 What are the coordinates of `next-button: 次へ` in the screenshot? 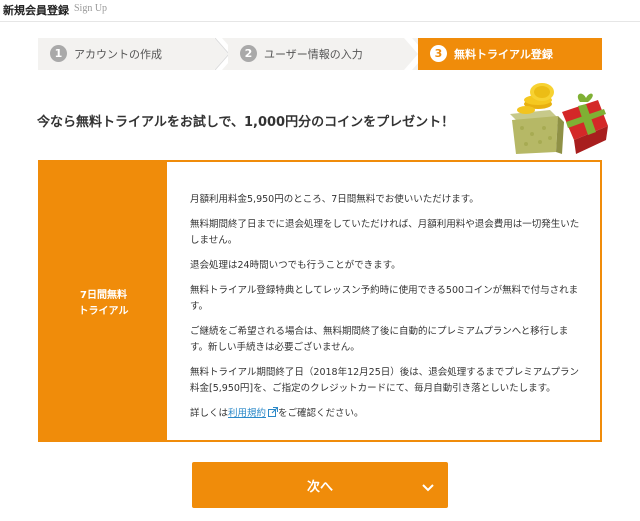 It's located at (320, 485).